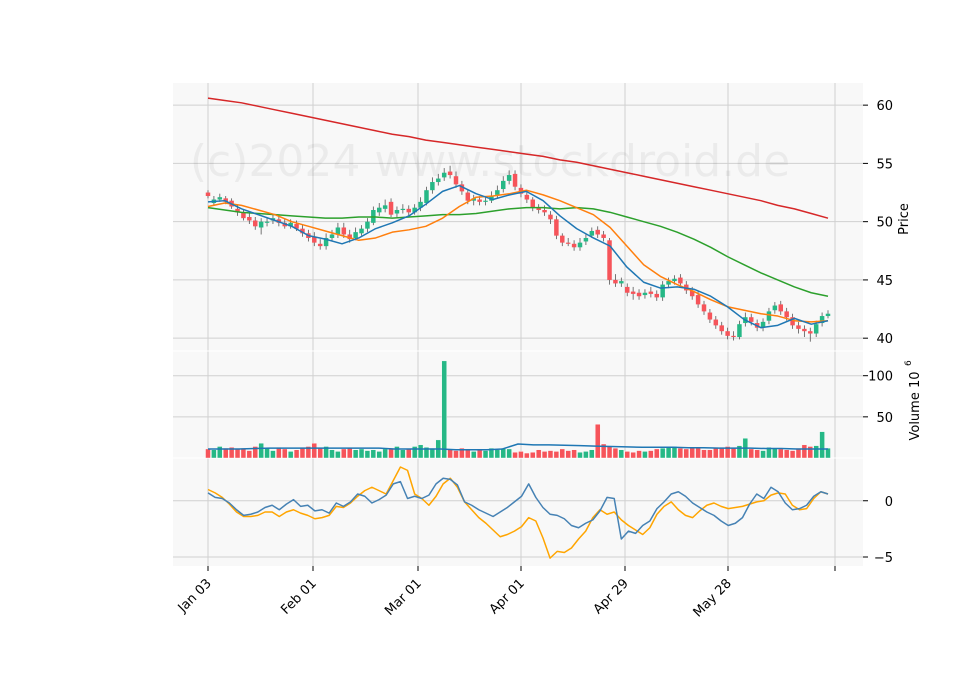 The image size is (960, 690). Describe the element at coordinates (518, 404) in the screenshot. I see `volume-panel` at that location.